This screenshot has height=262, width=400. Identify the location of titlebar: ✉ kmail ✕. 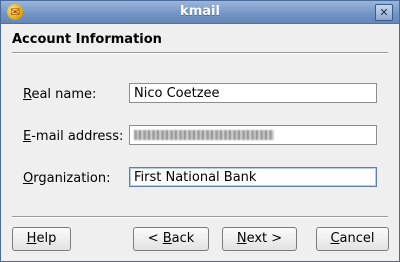
(200, 12).